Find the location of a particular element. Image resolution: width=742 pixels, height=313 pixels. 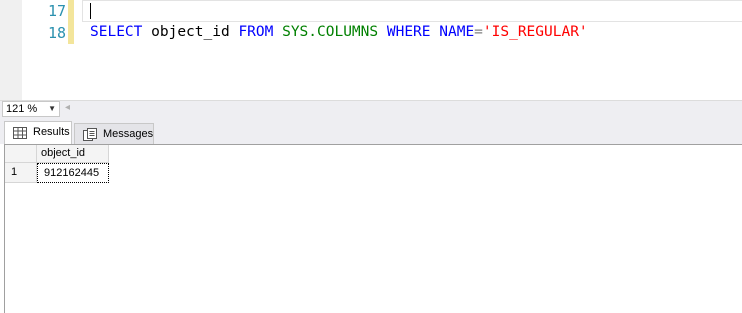

line-number-17: 17 is located at coordinates (56, 11).